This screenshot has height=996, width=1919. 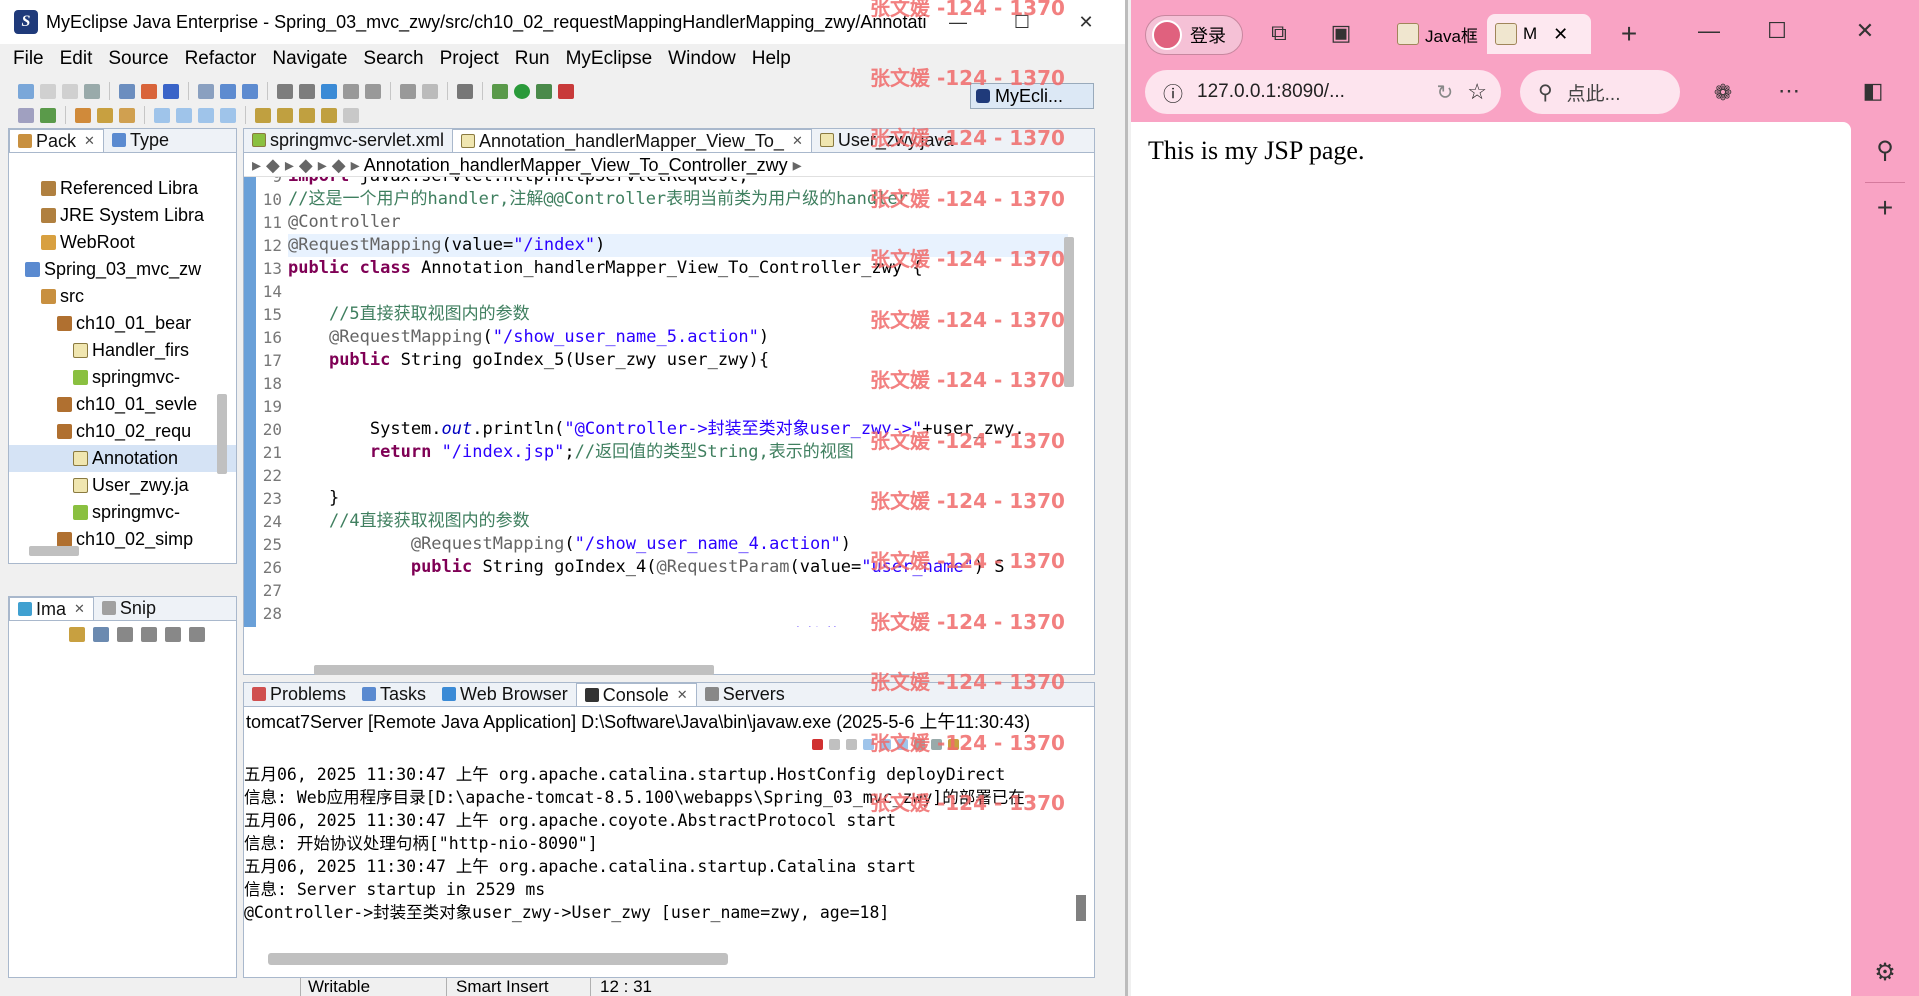 What do you see at coordinates (122, 242) in the screenshot?
I see `tree-item: WebRoot` at bounding box center [122, 242].